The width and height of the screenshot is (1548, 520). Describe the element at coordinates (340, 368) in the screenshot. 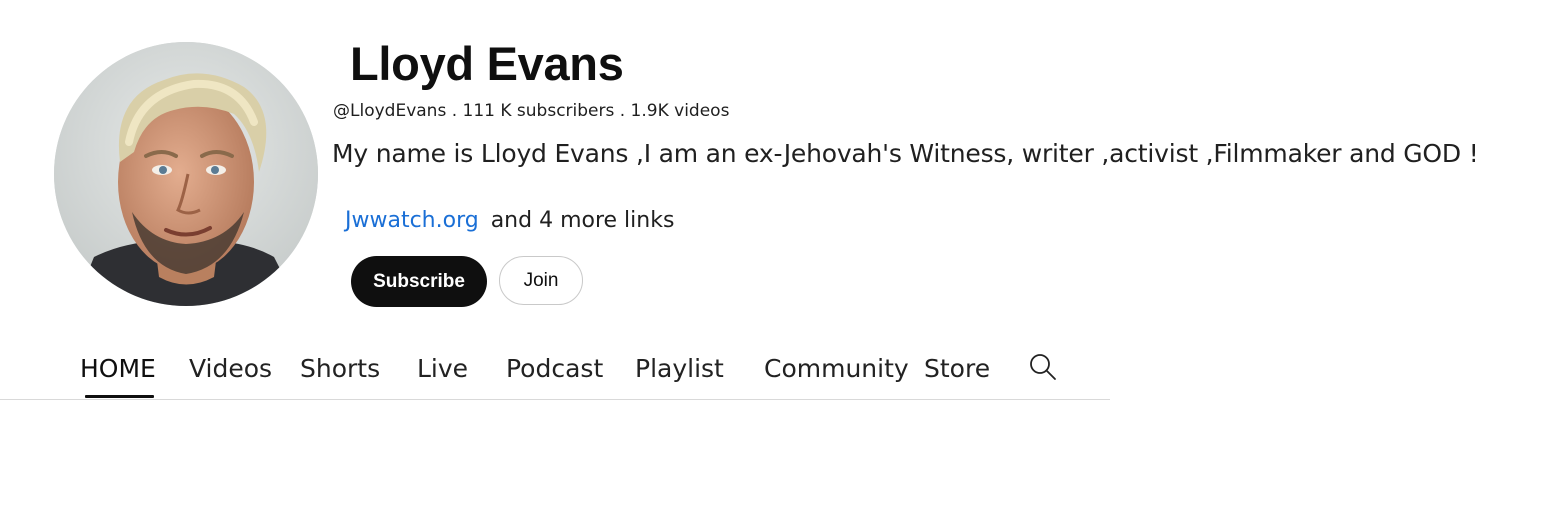

I see `tab-shorts: Shorts` at that location.